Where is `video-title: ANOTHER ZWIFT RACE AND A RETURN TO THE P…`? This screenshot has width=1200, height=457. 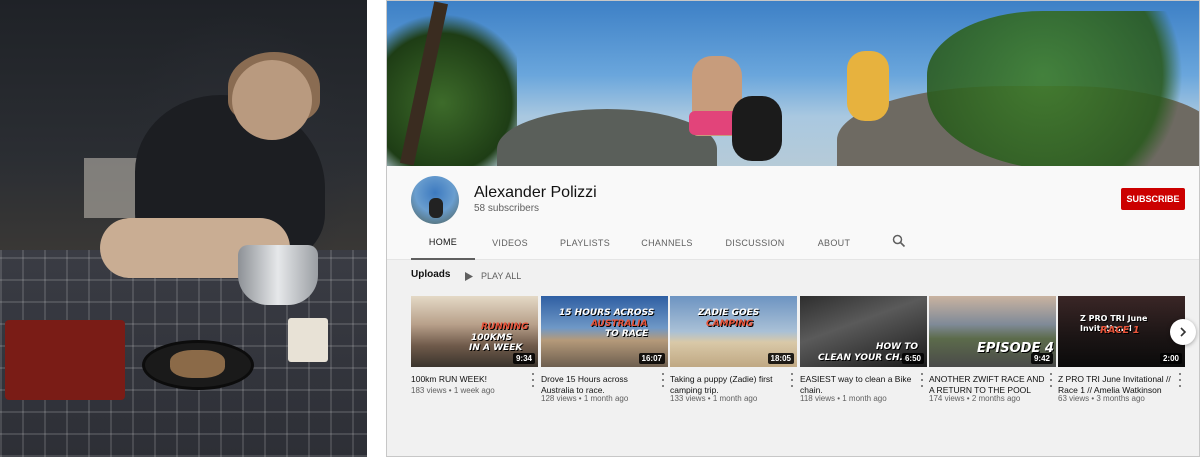
video-title: ANOTHER ZWIFT RACE AND A RETURN TO THE P… is located at coordinates (988, 385).